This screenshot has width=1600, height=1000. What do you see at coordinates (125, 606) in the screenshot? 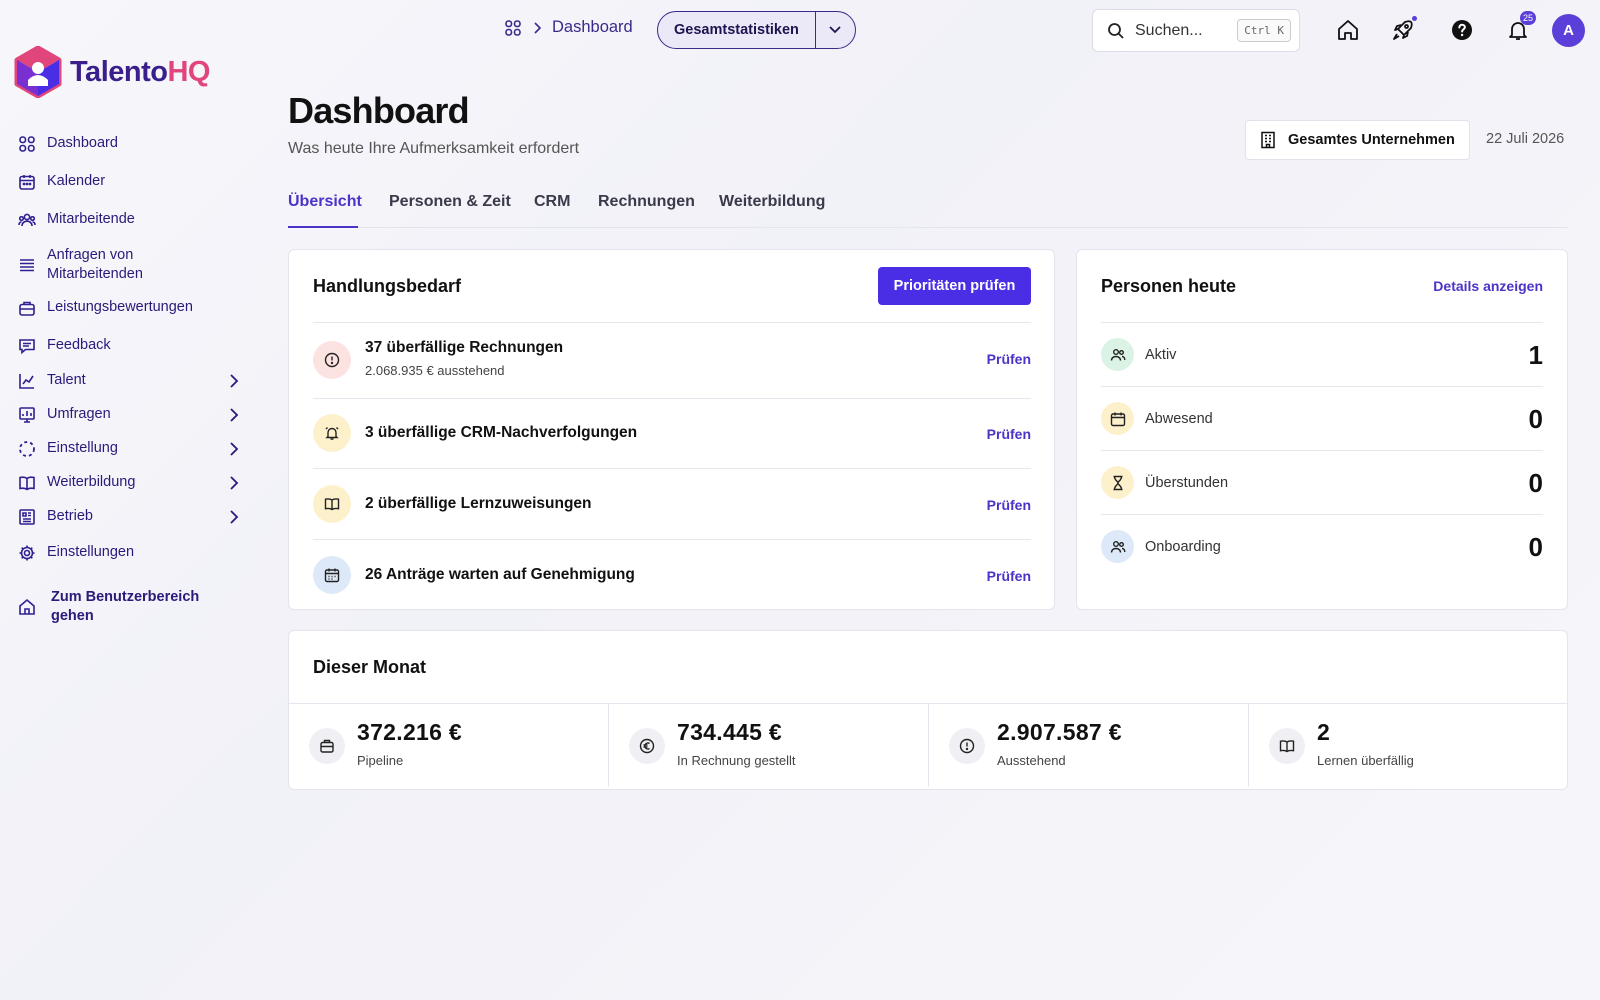
I see `sidebar-item-label: Zum Benutzerbereich gehen` at bounding box center [125, 606].